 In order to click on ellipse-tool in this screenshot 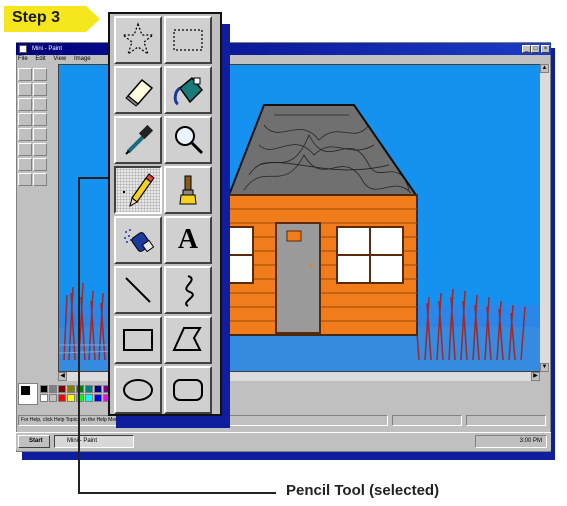, I will do `click(138, 390)`.